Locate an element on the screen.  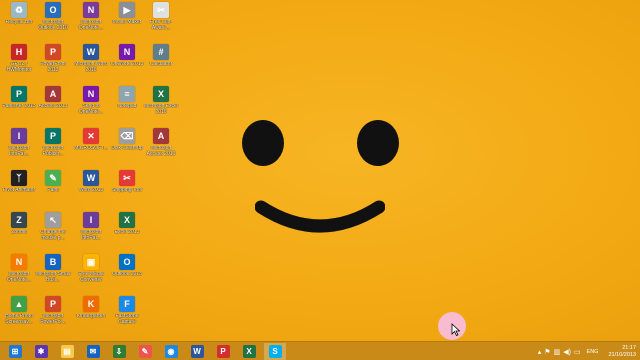
outlook-icon: O is located at coordinates (53, 10).